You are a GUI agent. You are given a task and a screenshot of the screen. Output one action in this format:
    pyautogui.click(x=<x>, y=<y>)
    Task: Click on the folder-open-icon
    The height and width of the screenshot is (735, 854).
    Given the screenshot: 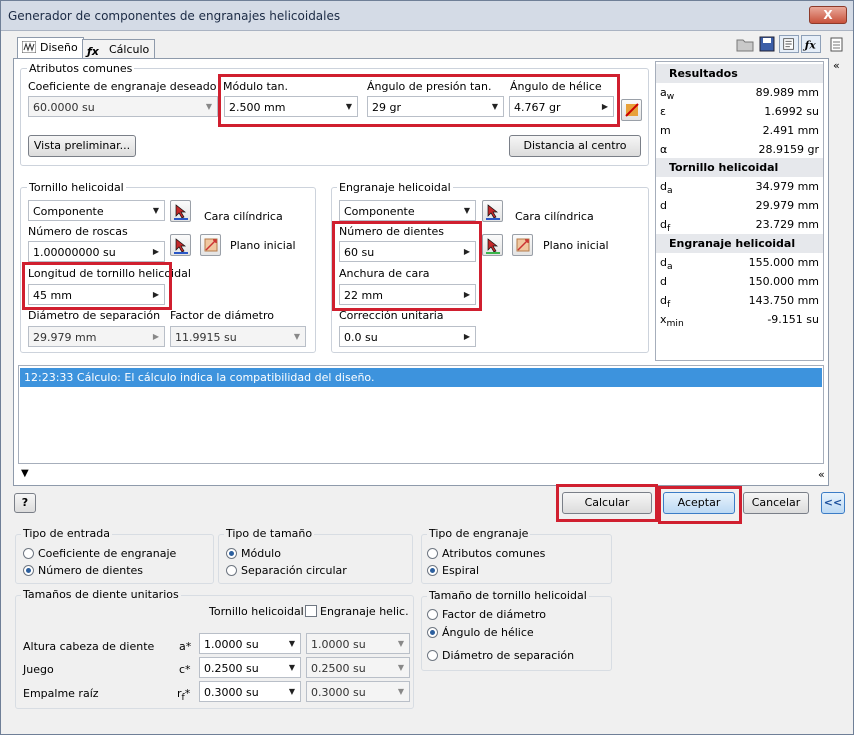 What is the action you would take?
    pyautogui.click(x=745, y=44)
    